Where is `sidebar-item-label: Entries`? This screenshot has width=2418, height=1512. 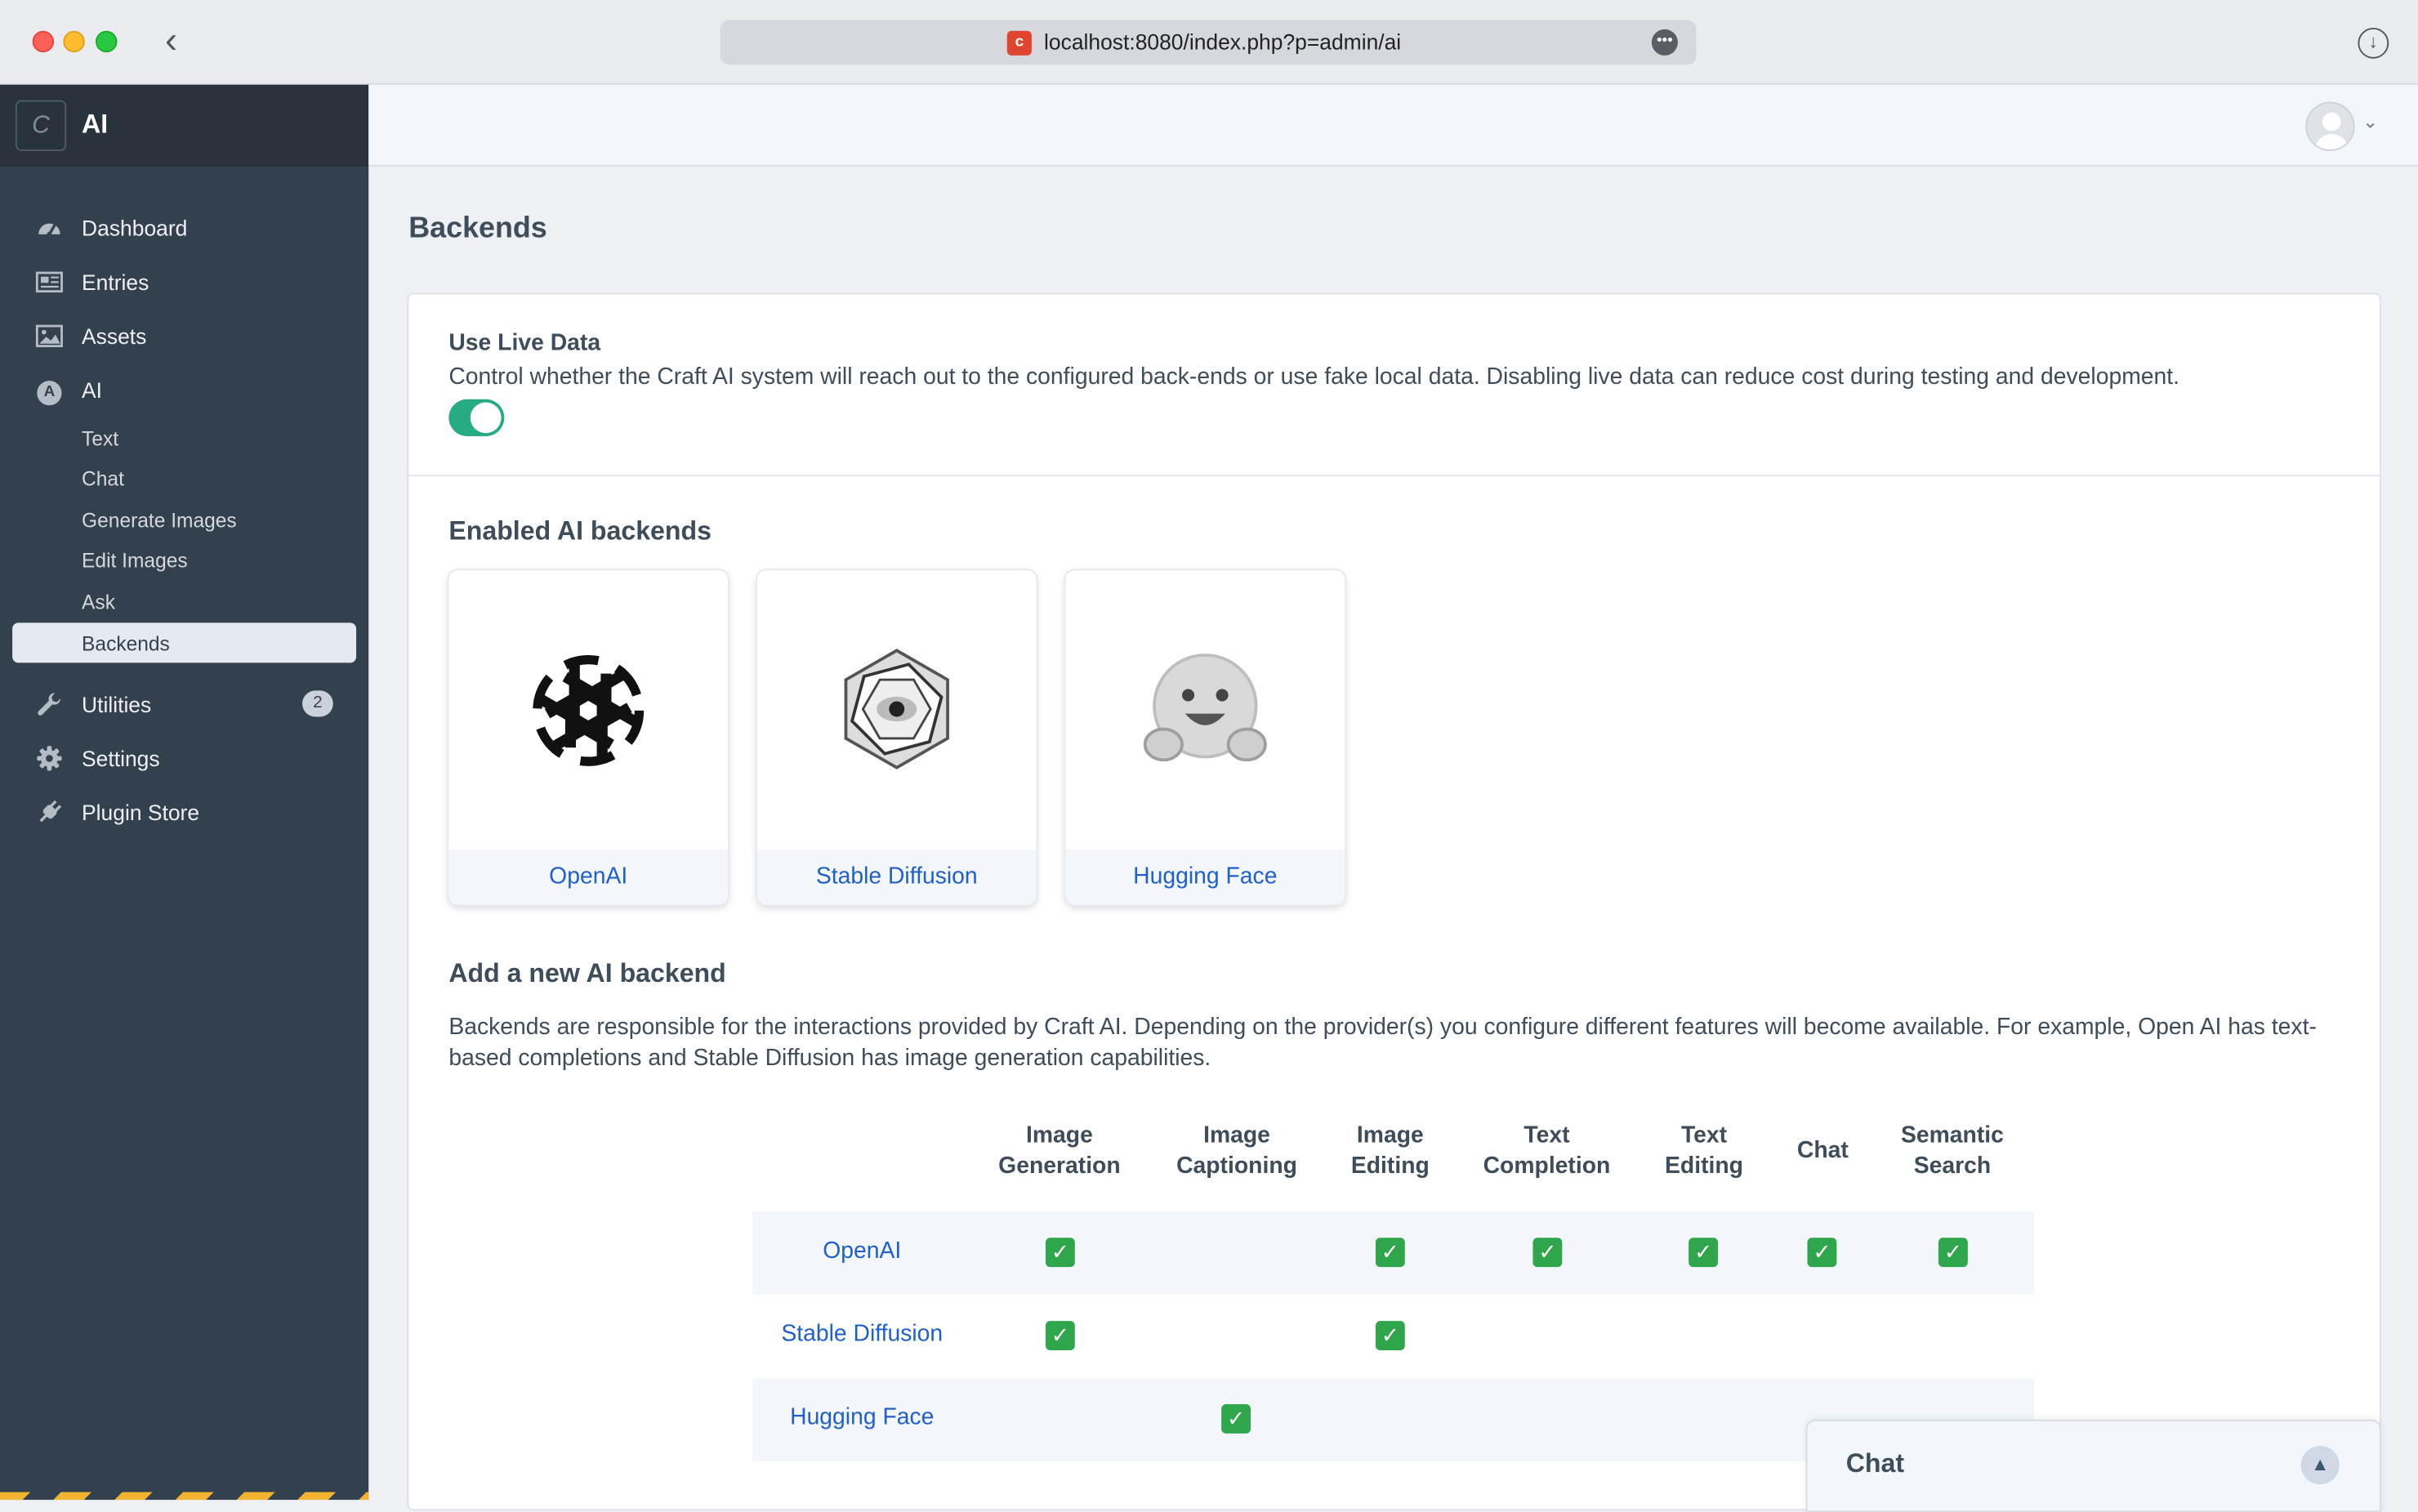 sidebar-item-label: Entries is located at coordinates (116, 283).